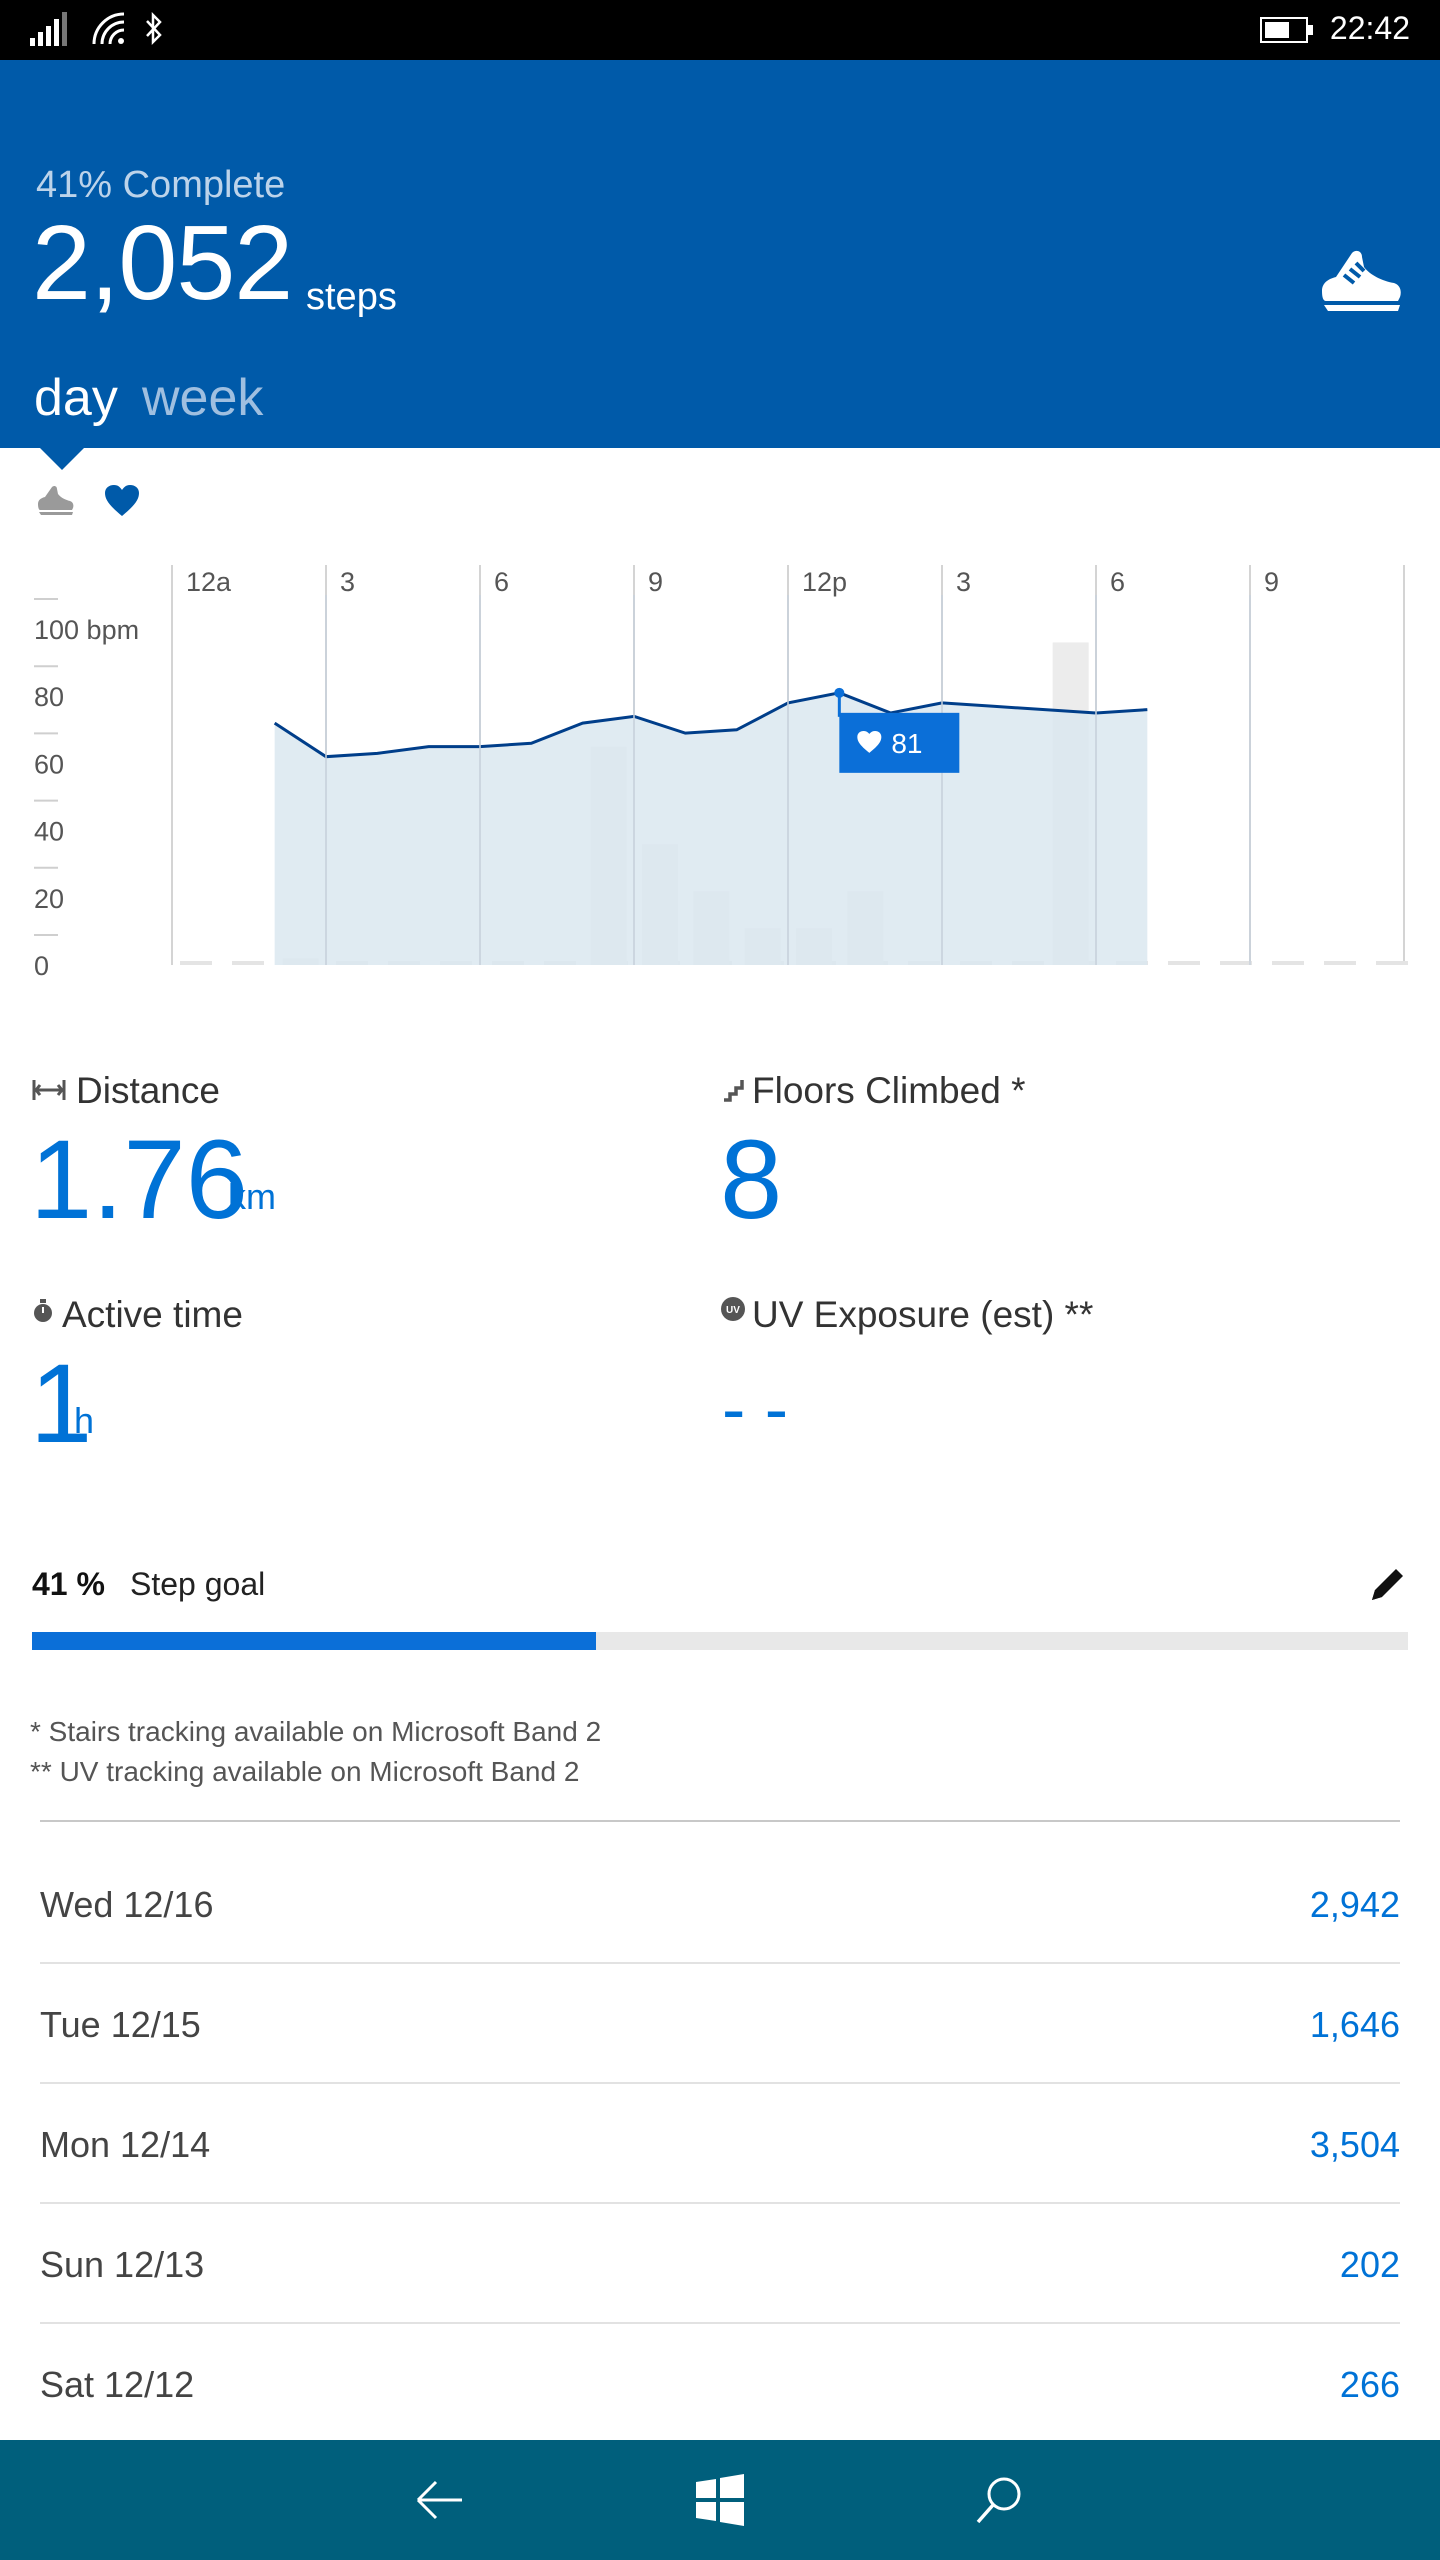 The width and height of the screenshot is (1440, 2560). I want to click on running-shoe-icon, so click(1360, 282).